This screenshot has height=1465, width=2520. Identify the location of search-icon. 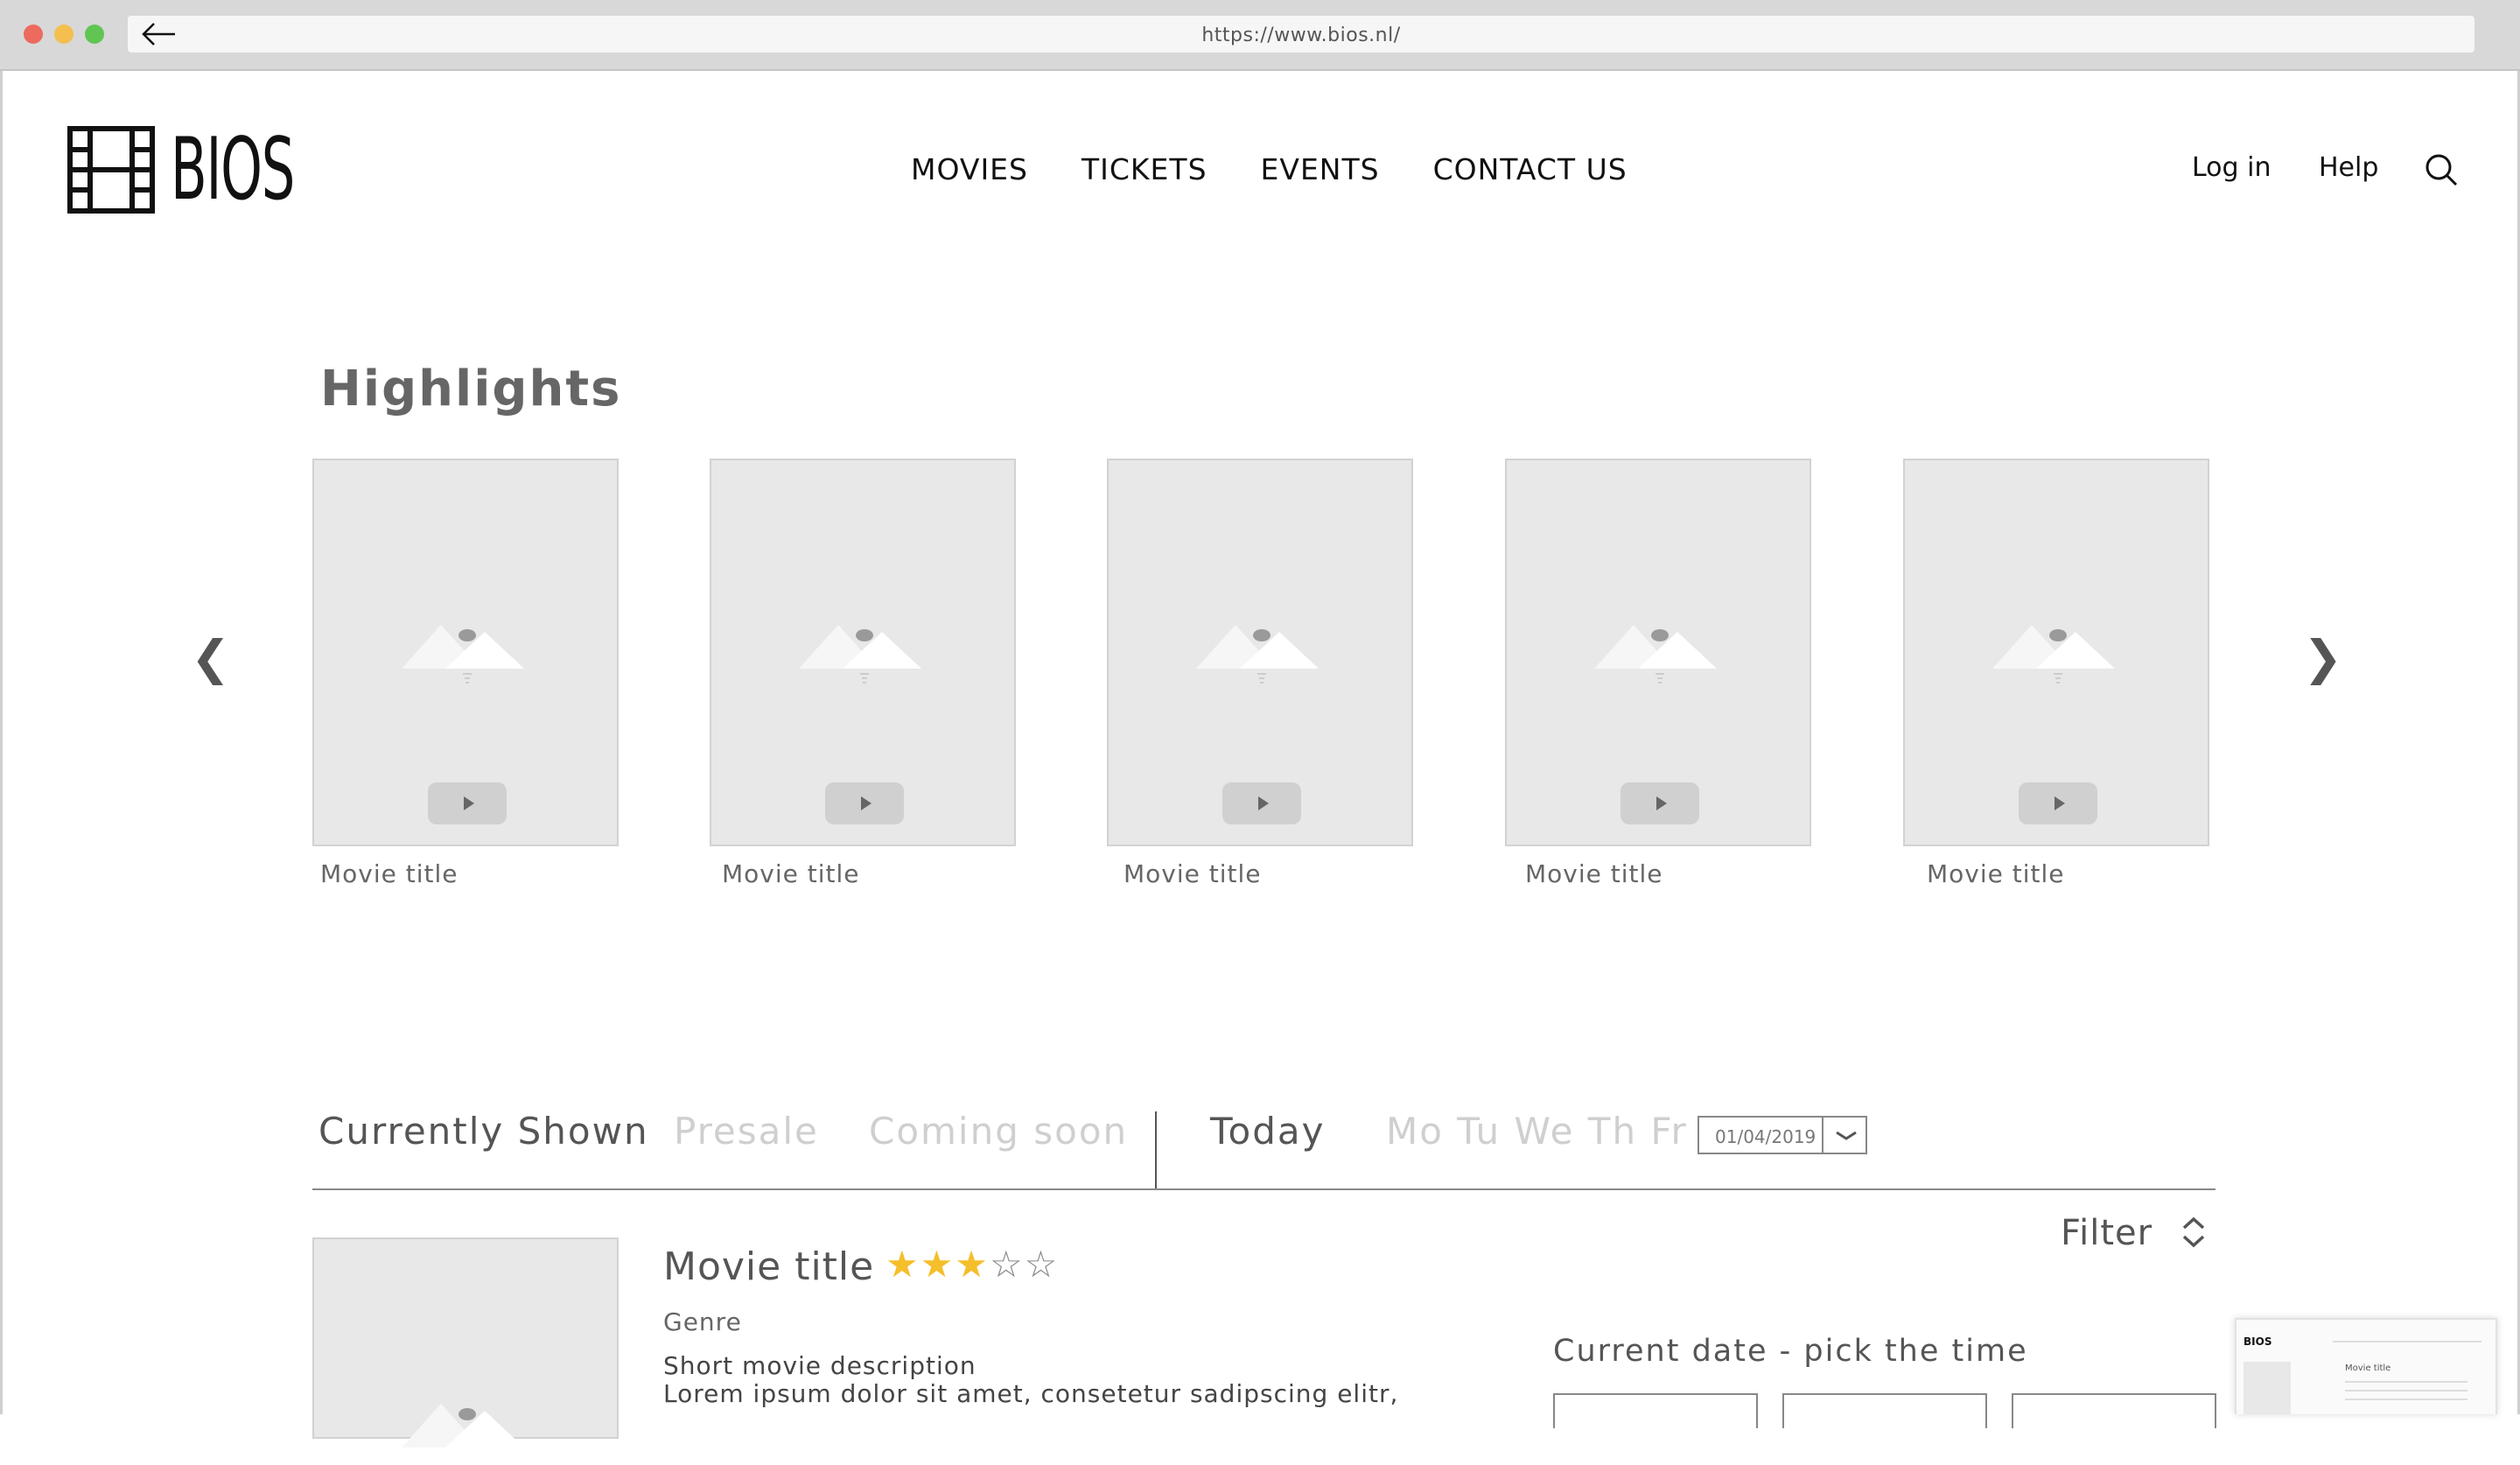
(2441, 169).